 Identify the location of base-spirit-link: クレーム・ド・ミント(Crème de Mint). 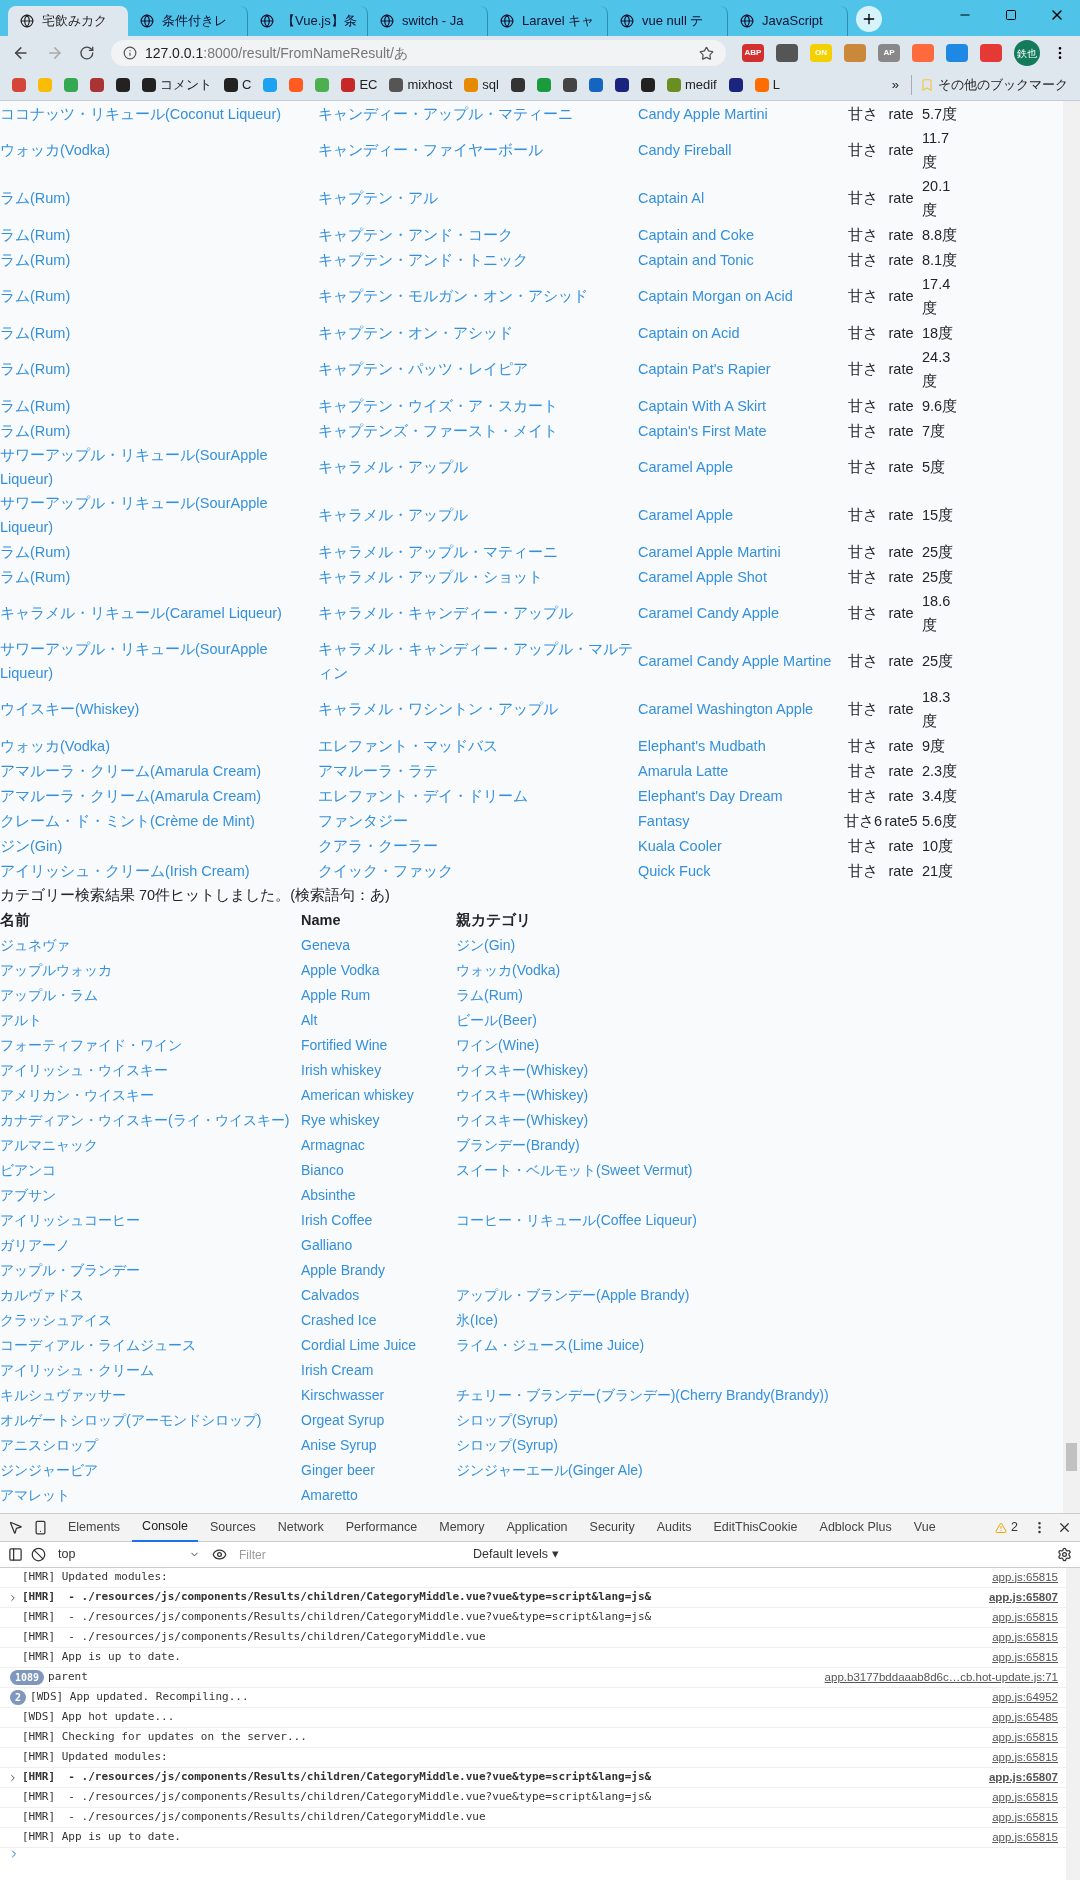
(159, 820).